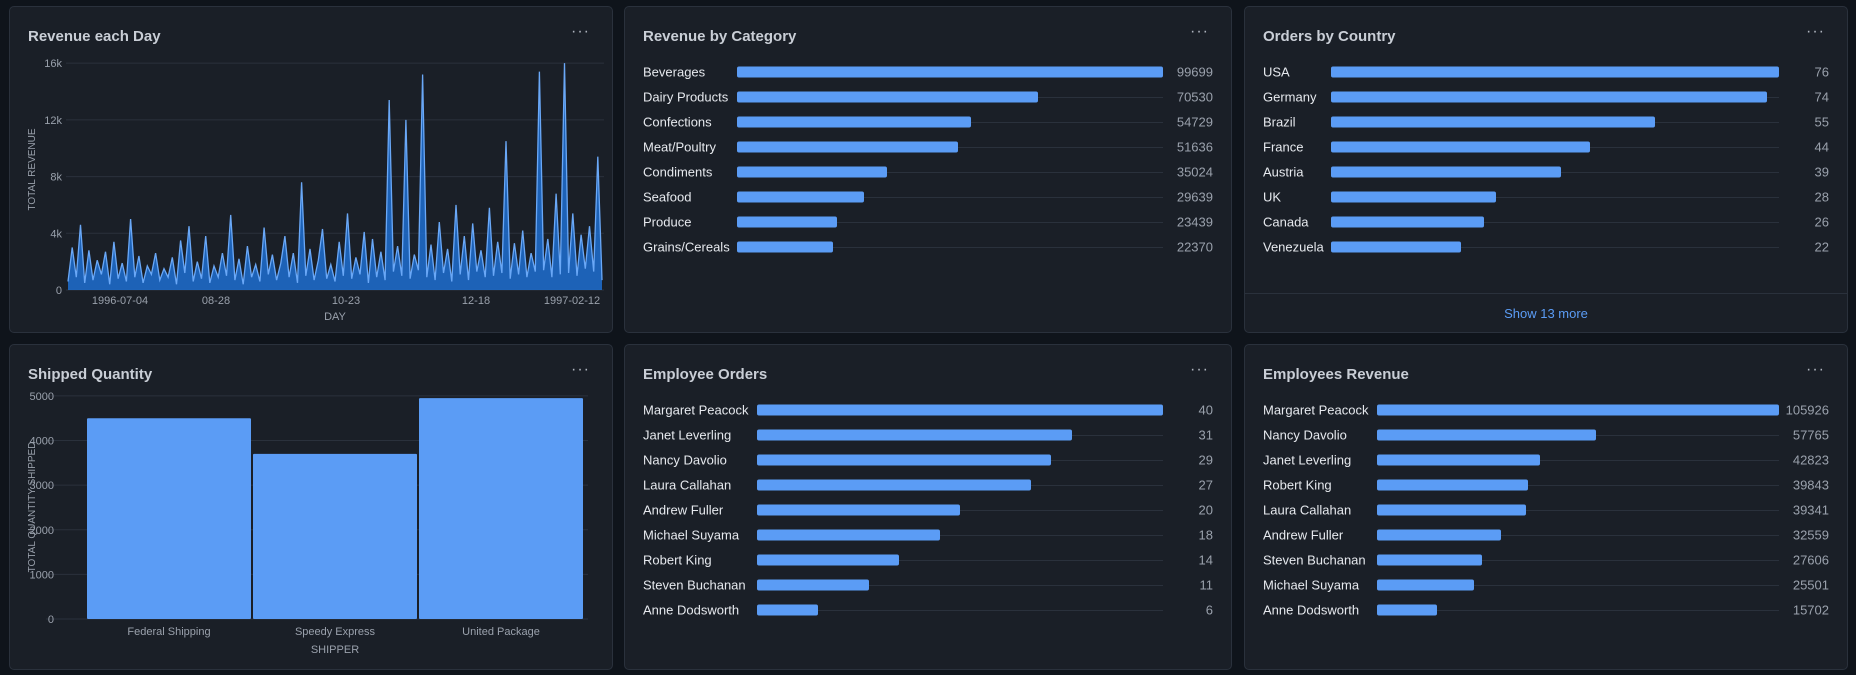 The width and height of the screenshot is (1856, 675). Describe the element at coordinates (1194, 246) in the screenshot. I see `bar-value: 22370` at that location.